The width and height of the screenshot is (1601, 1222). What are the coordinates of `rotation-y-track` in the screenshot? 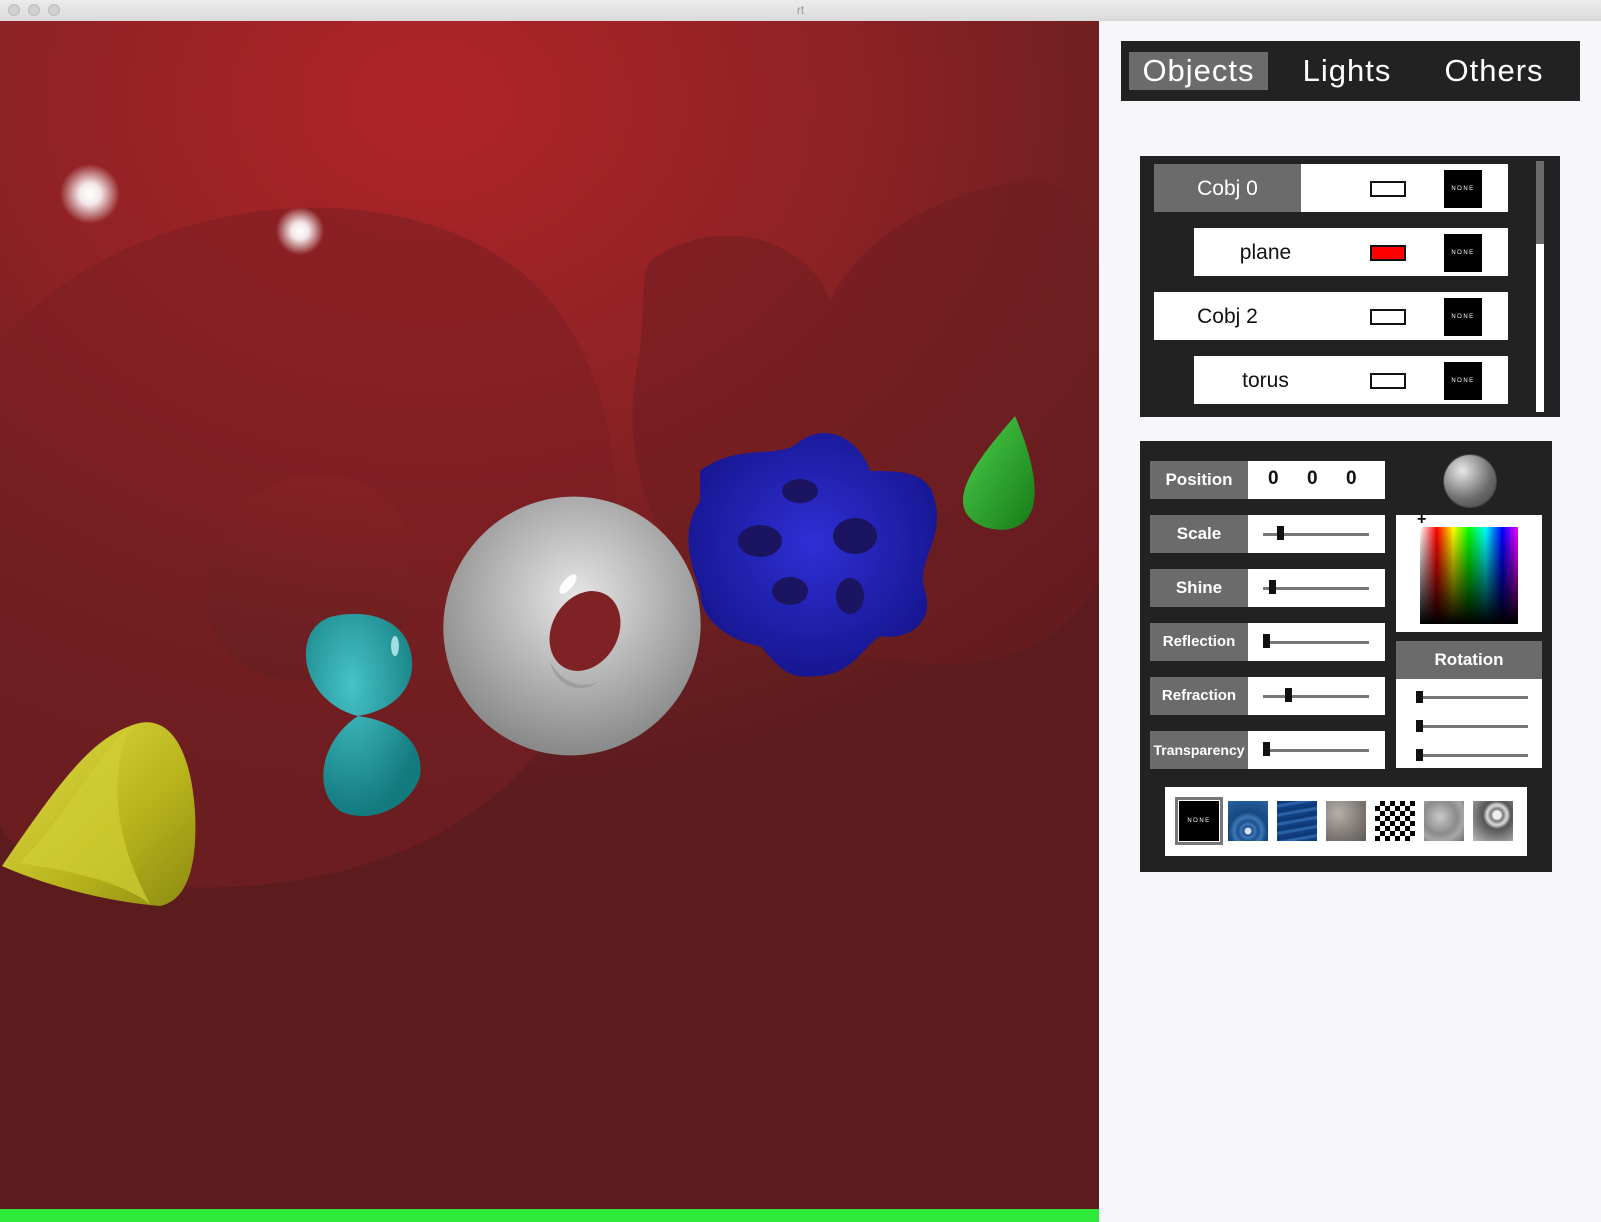 It's located at (1472, 726).